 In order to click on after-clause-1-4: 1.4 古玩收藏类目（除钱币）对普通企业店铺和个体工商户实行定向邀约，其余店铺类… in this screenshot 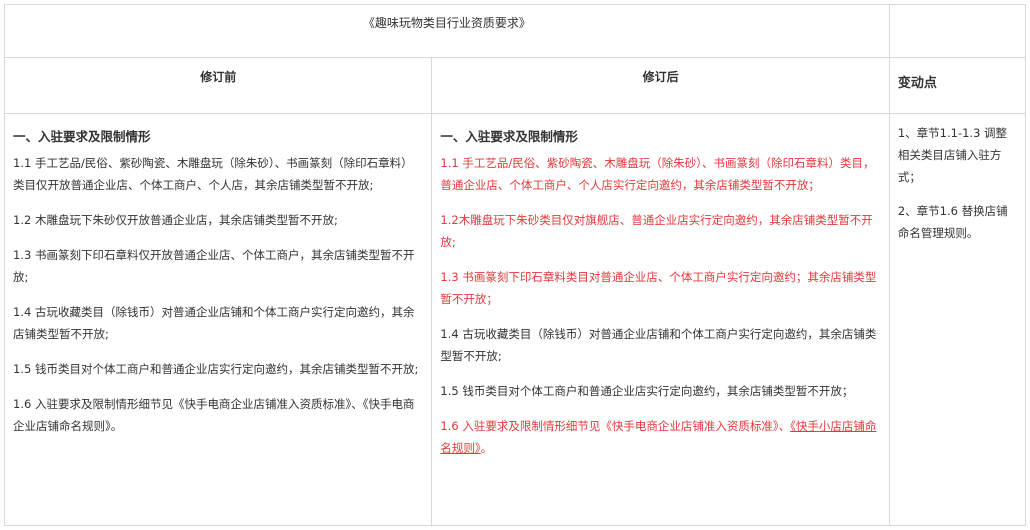, I will do `click(658, 345)`.